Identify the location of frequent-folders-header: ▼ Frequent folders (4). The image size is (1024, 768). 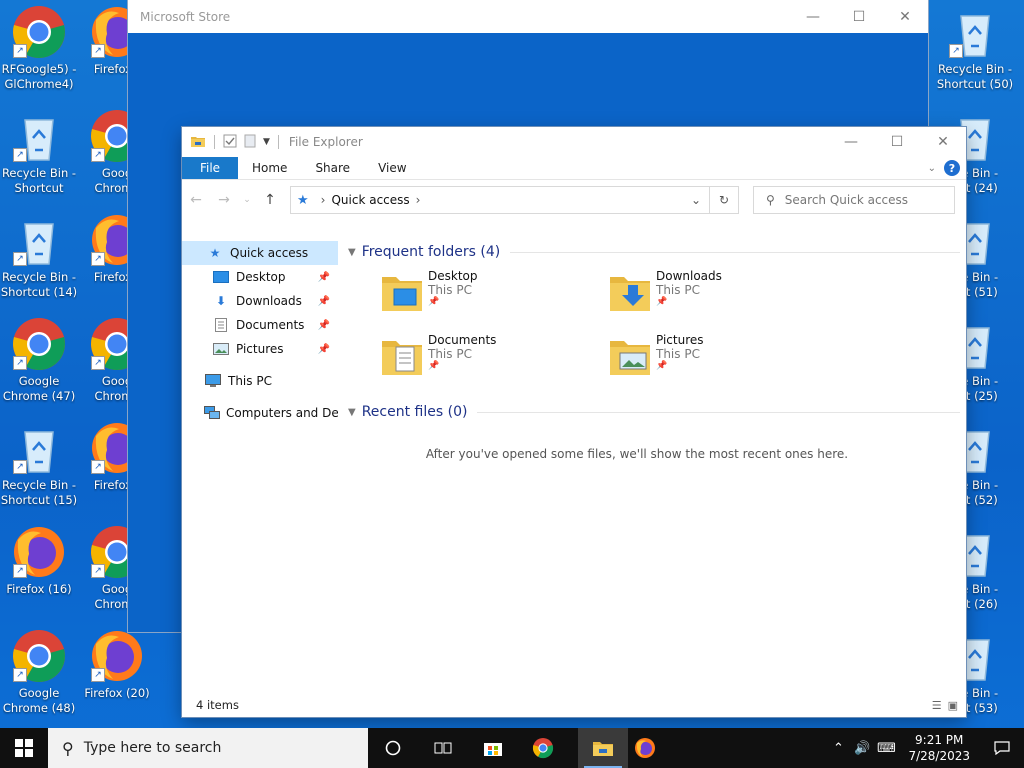
(657, 252).